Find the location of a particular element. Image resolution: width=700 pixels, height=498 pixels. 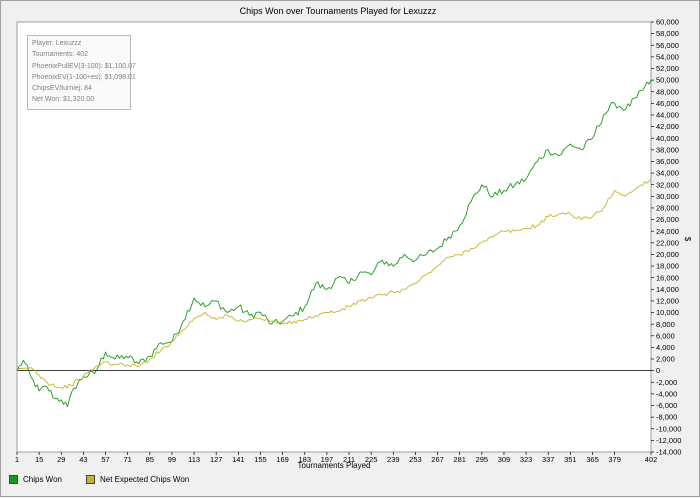

chart-legend: Chips Won Net Expected Chips Won is located at coordinates (99, 479).